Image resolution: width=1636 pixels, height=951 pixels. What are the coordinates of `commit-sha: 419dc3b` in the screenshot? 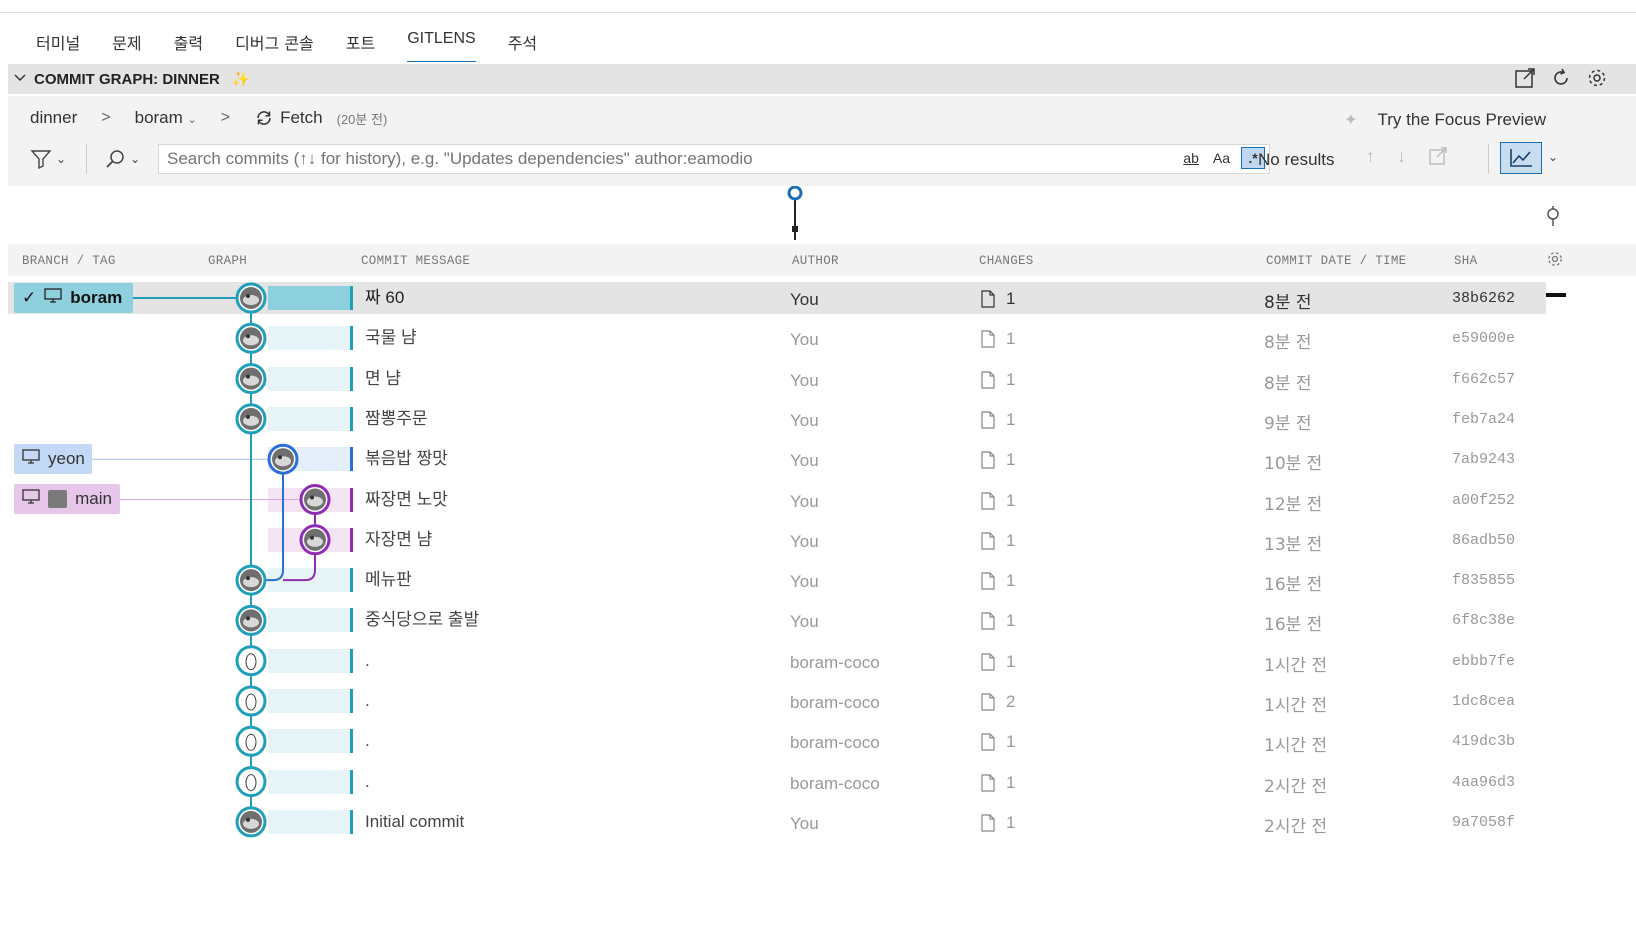 It's located at (1483, 741).